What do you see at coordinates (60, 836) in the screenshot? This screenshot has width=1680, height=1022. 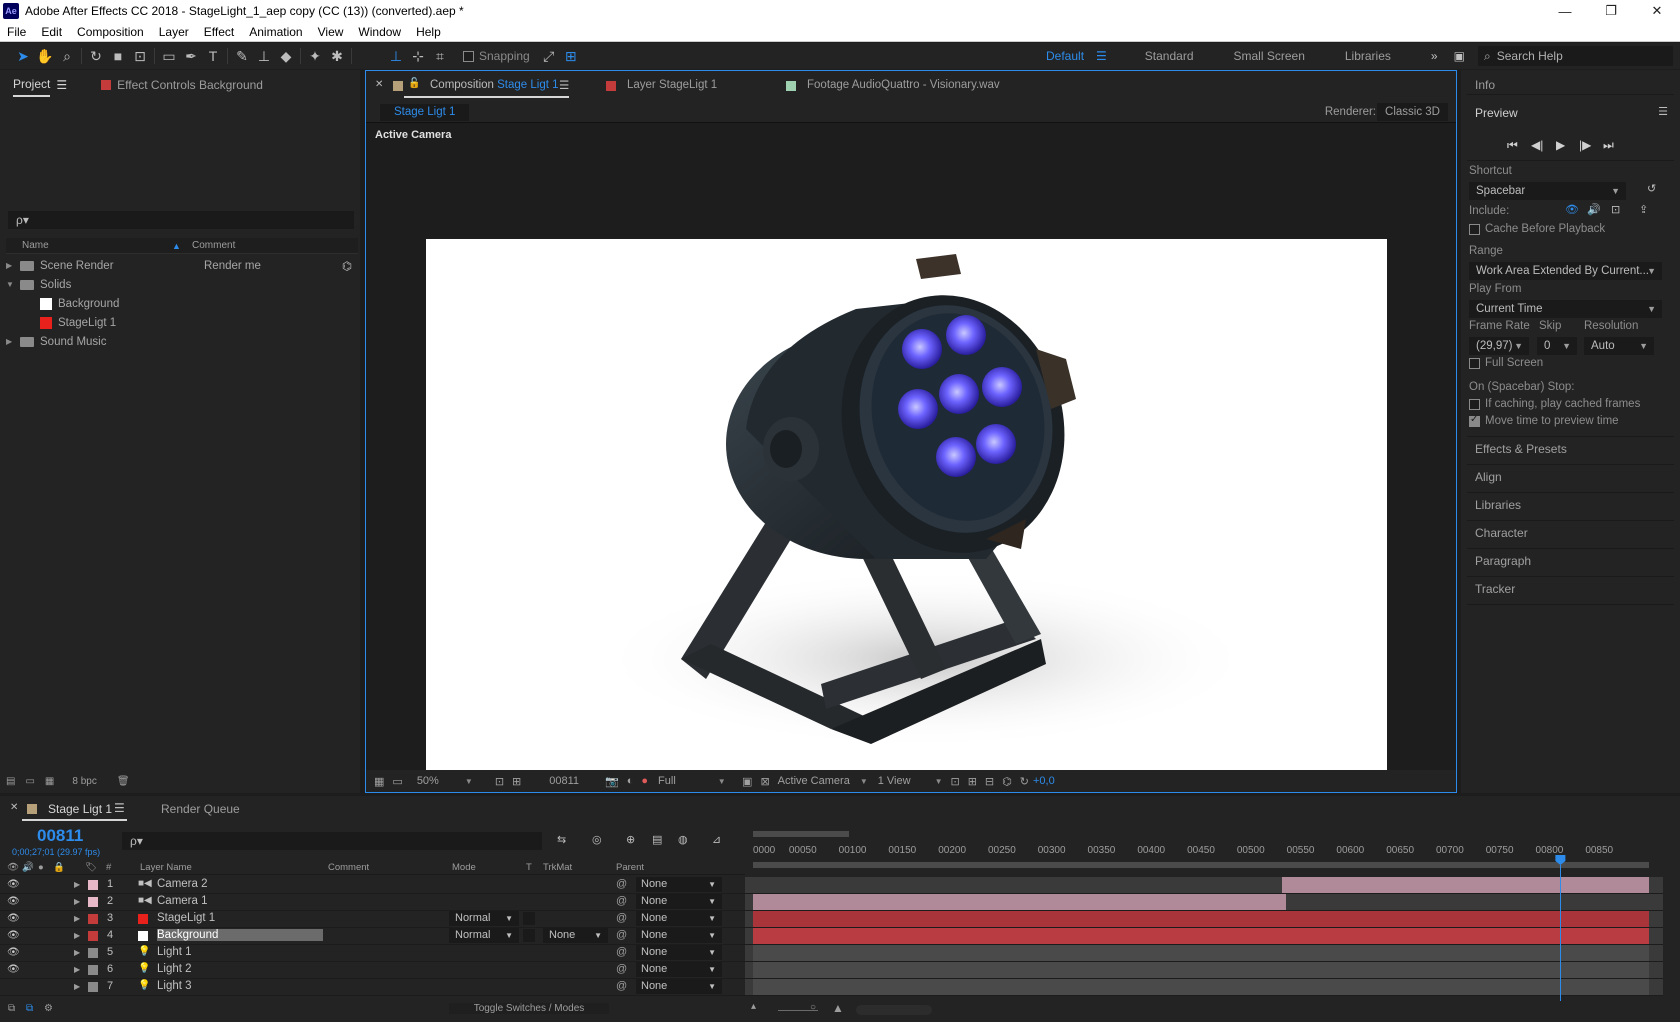 I see `current-timecode: 00811` at bounding box center [60, 836].